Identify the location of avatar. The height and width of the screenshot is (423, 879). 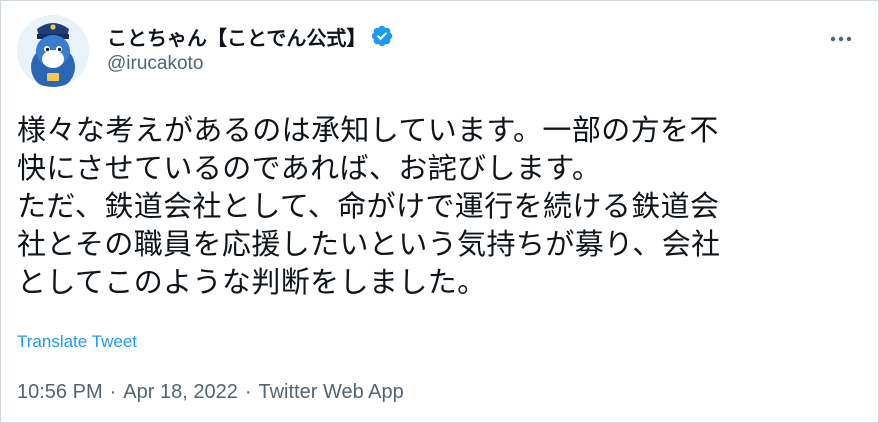
(53, 51).